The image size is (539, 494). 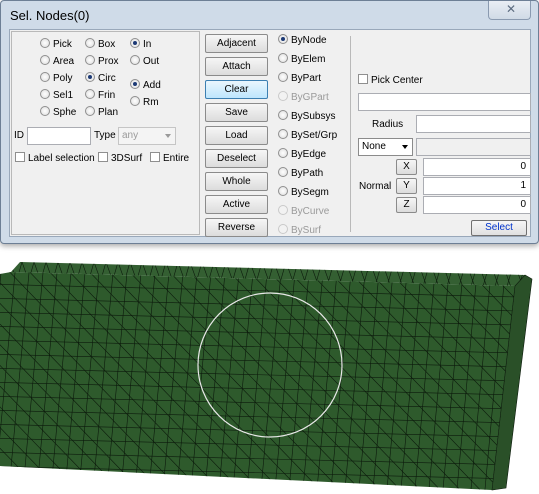 What do you see at coordinates (444, 102) in the screenshot?
I see `center-input` at bounding box center [444, 102].